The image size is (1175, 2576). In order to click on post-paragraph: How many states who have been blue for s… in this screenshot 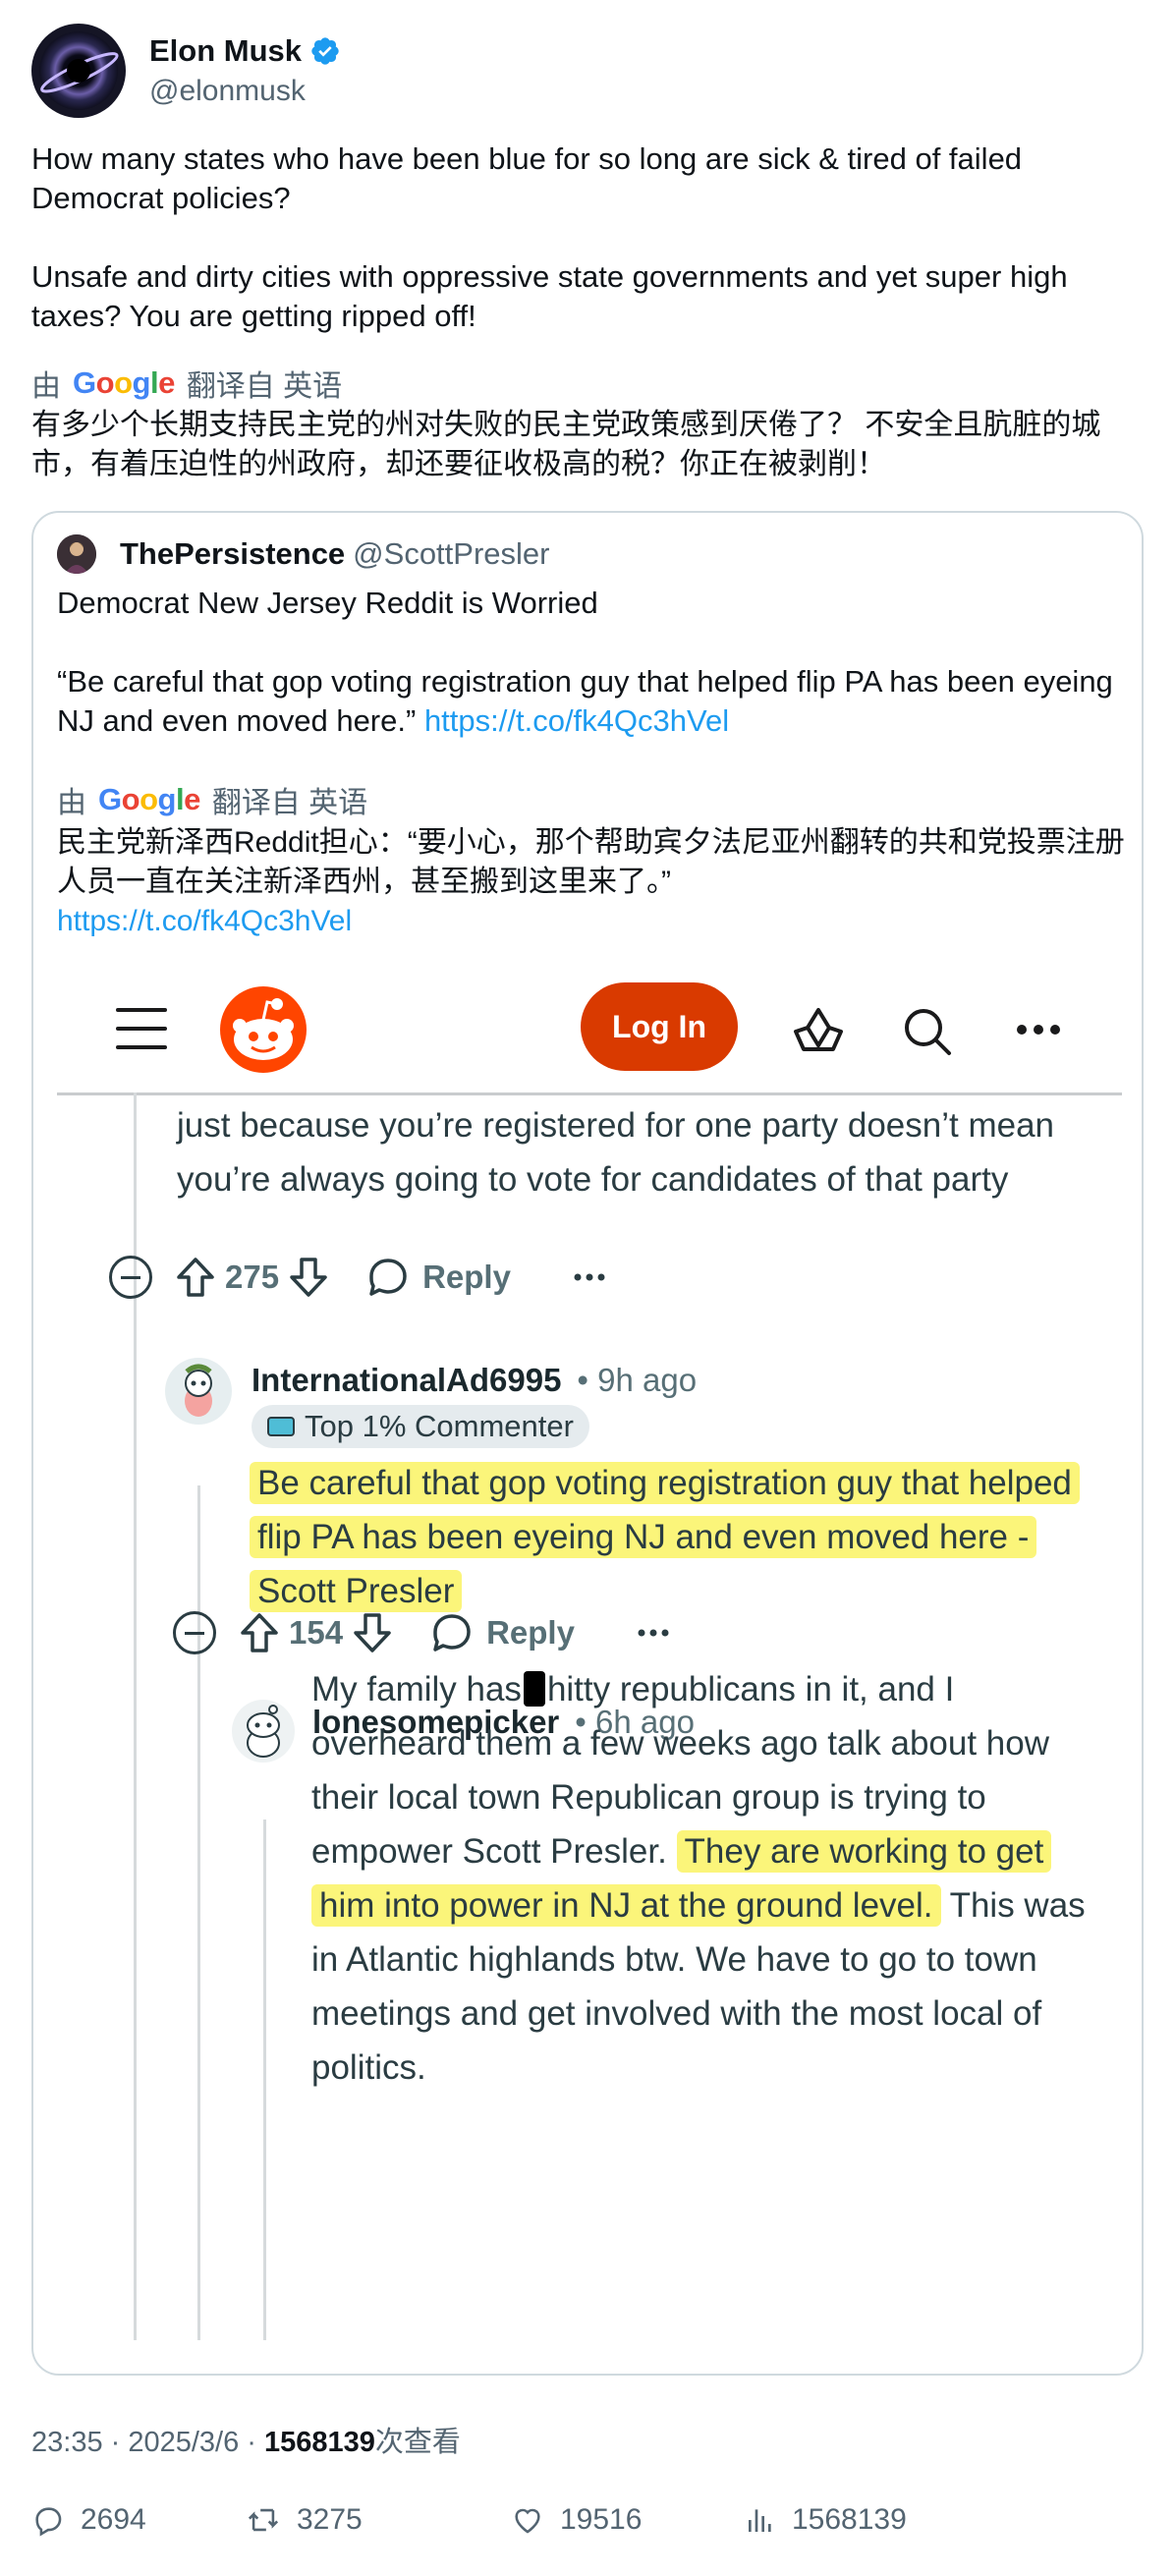, I will do `click(527, 178)`.